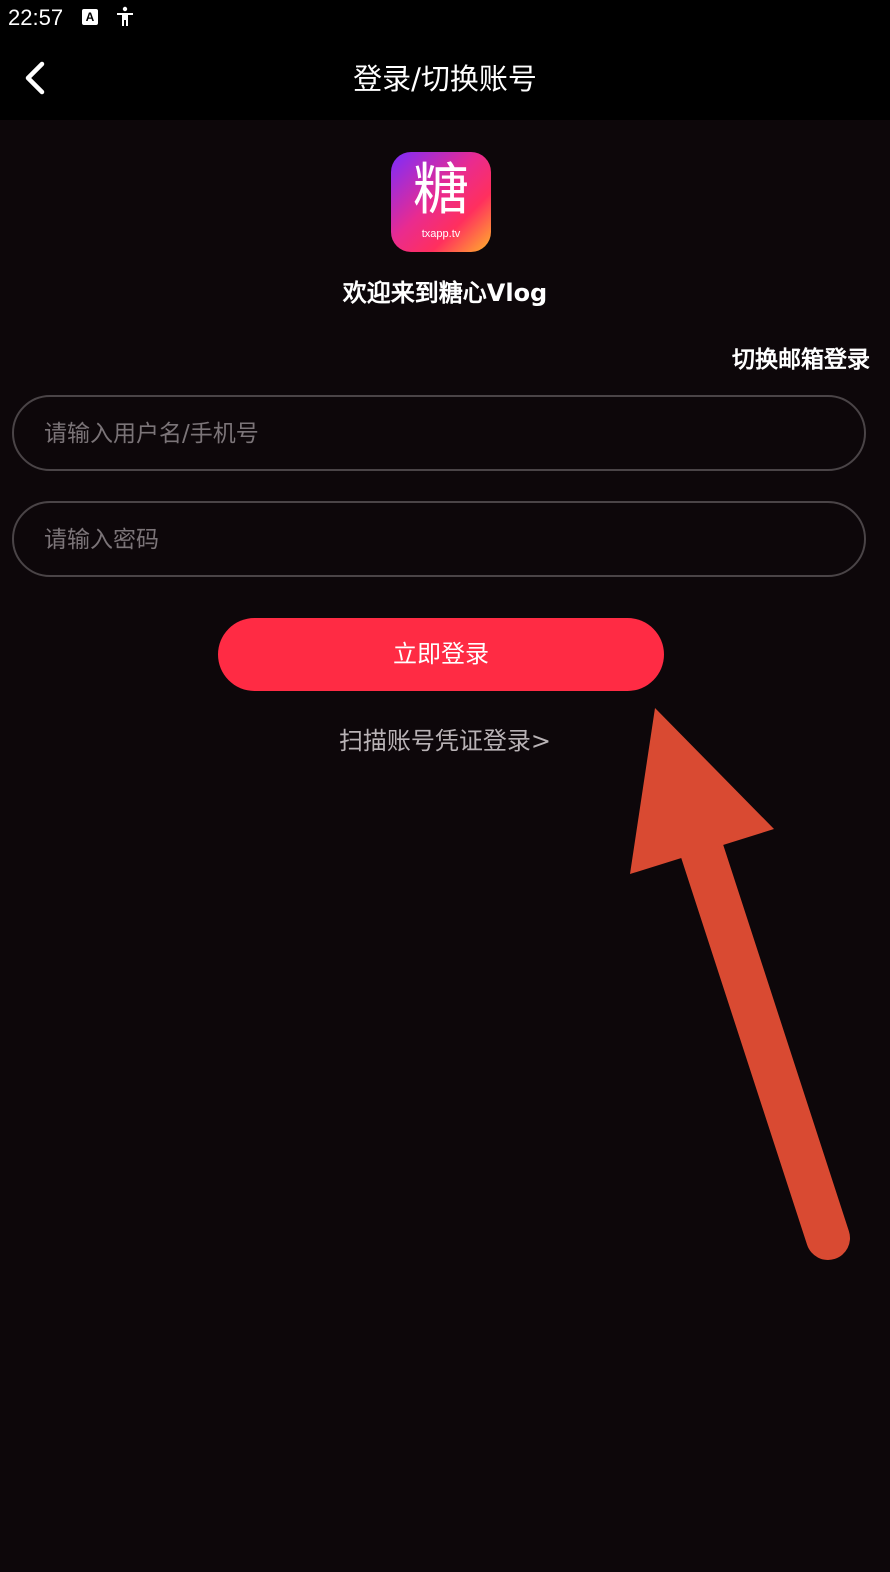 The height and width of the screenshot is (1572, 890). I want to click on app-logo: 糖 txapp.tv, so click(441, 202).